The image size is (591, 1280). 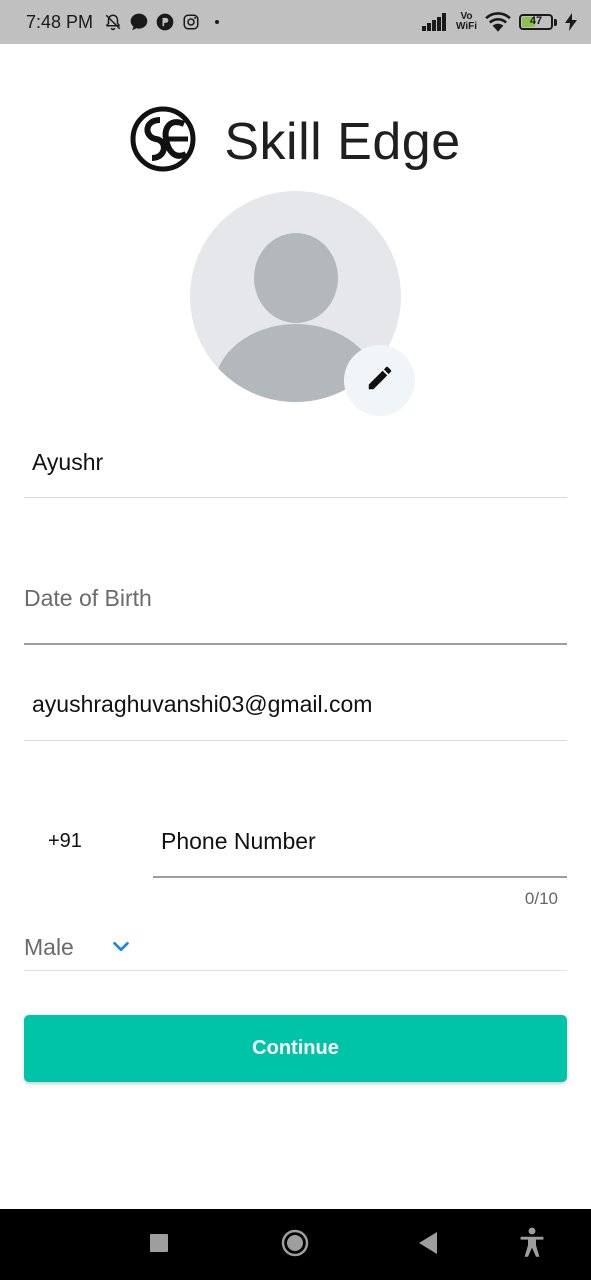 I want to click on skill-edge-logo-icon, so click(x=163, y=141).